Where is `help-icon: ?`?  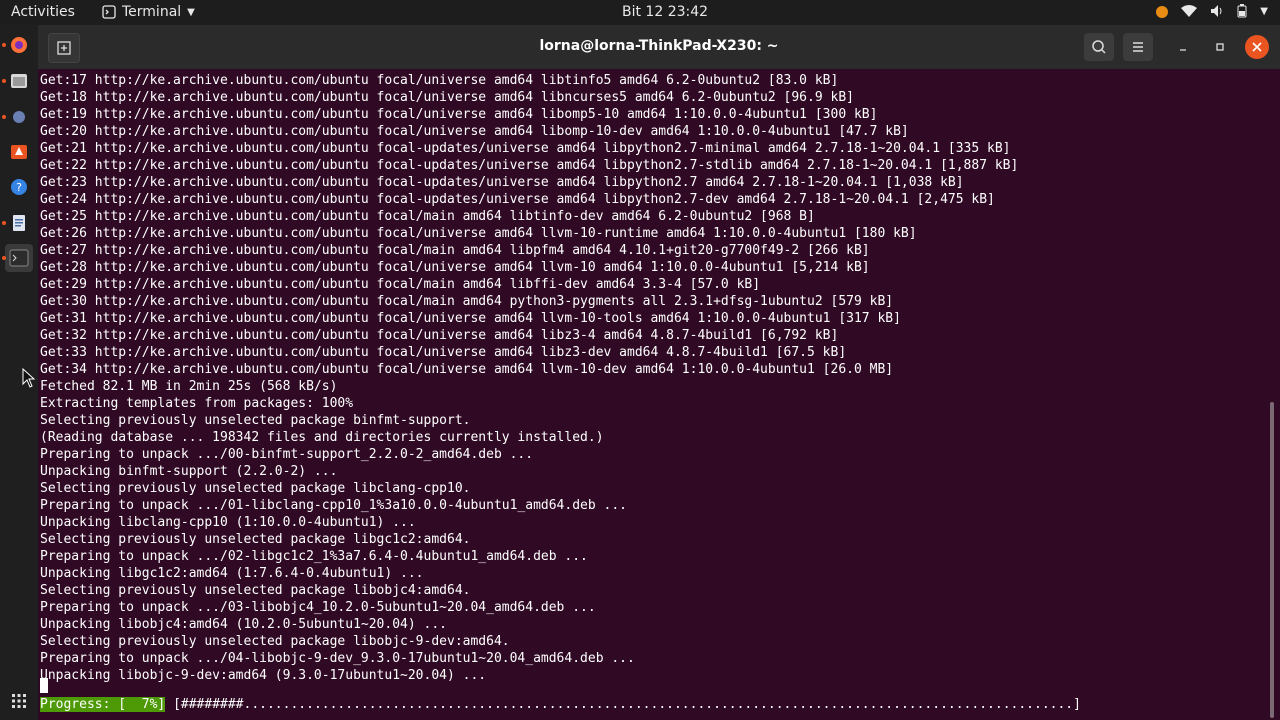
help-icon: ? is located at coordinates (19, 187).